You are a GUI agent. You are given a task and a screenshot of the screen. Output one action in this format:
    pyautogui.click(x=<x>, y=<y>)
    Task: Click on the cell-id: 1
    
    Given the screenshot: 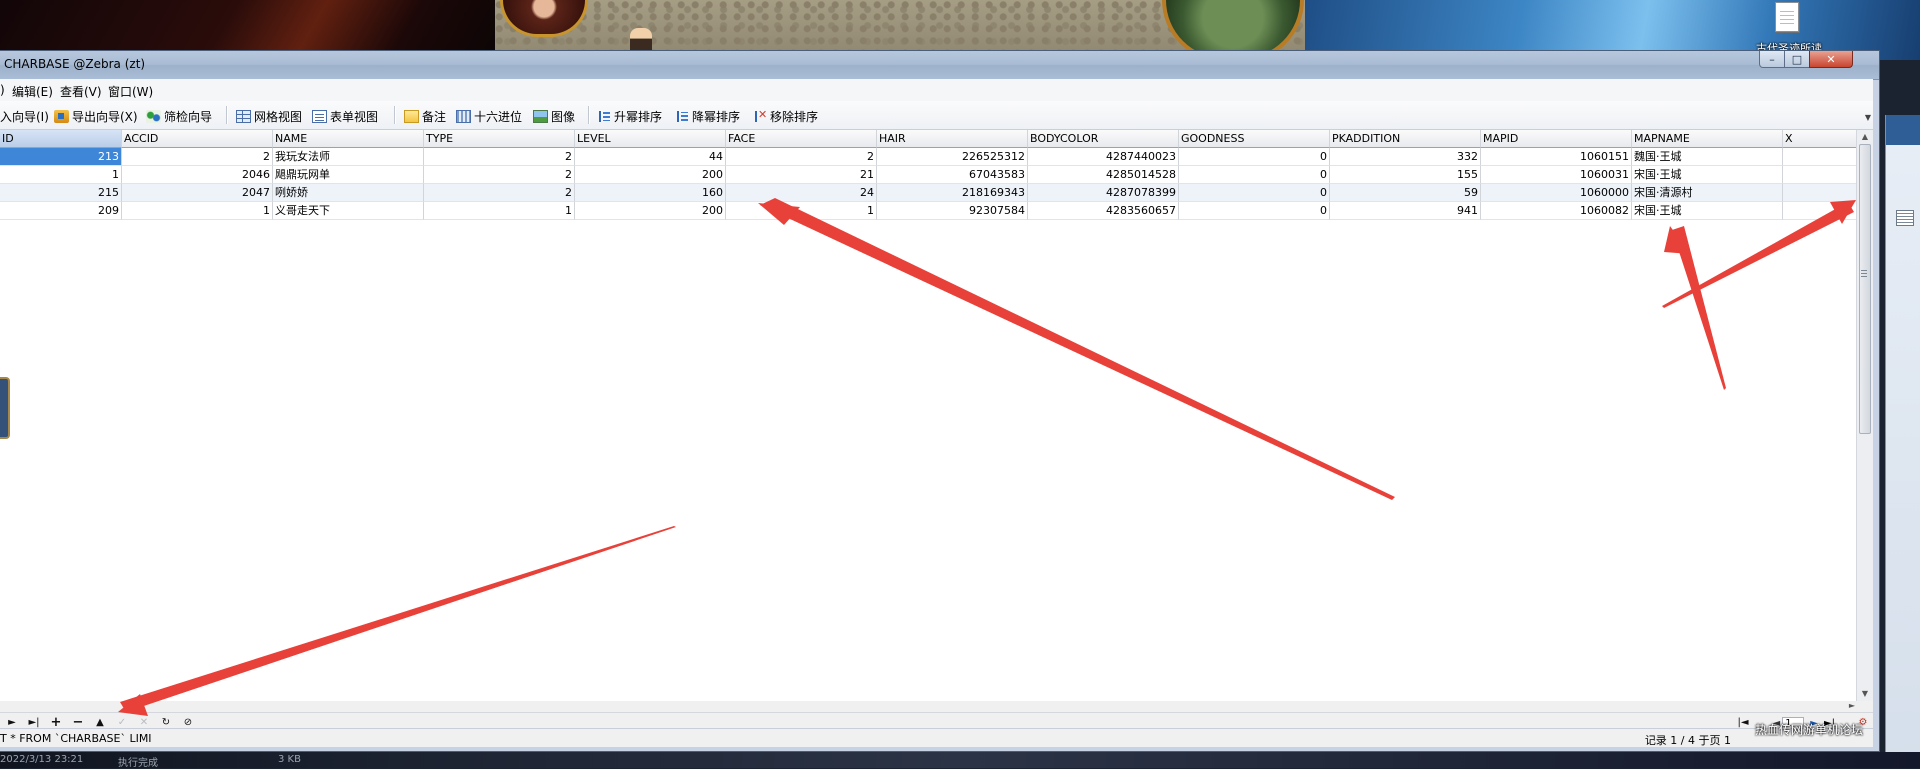 What is the action you would take?
    pyautogui.click(x=61, y=175)
    